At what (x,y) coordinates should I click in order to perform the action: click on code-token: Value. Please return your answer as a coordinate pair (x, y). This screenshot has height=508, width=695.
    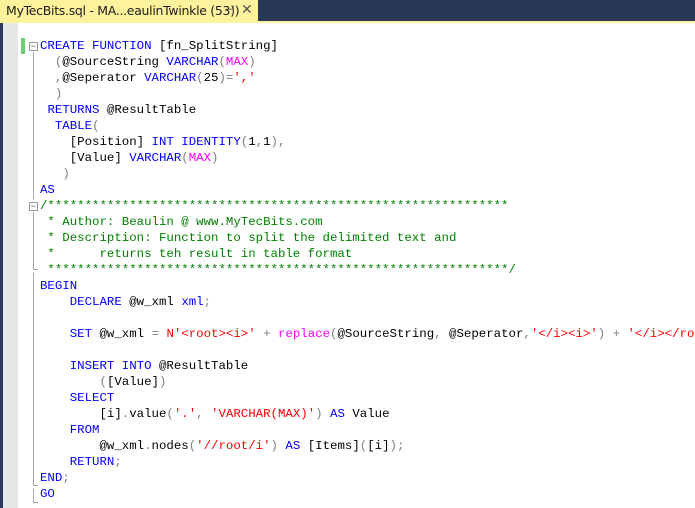
    Looking at the image, I should click on (371, 414).